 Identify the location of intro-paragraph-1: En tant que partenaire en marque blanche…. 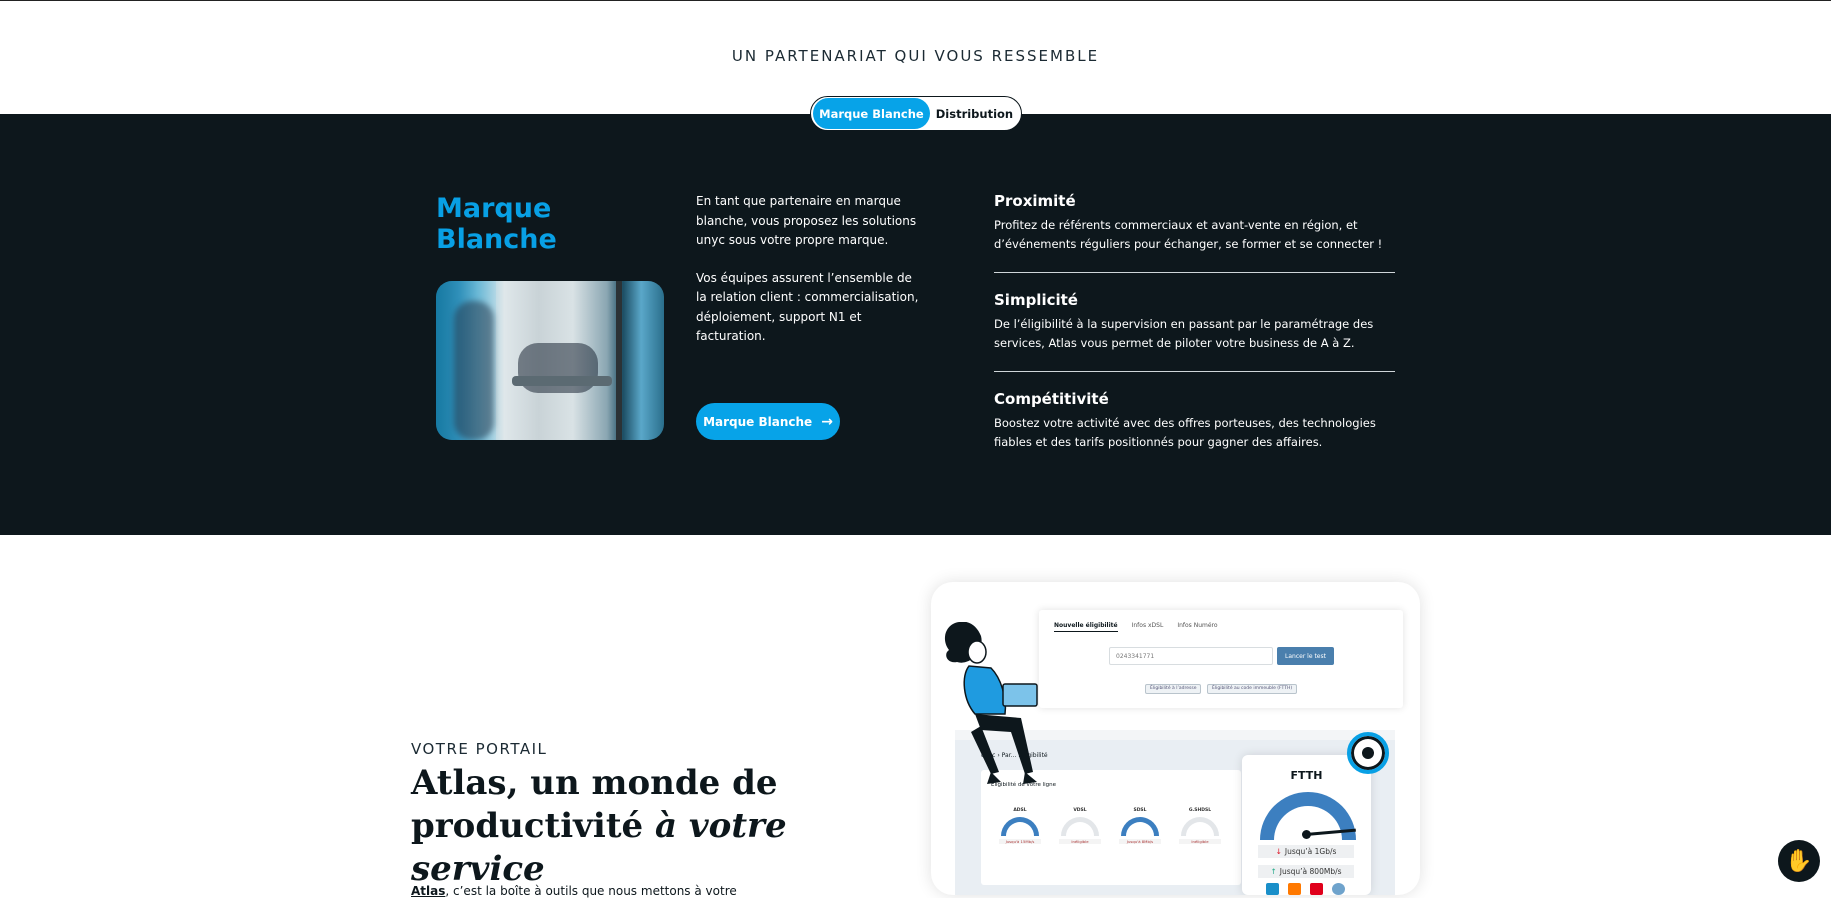
(806, 220).